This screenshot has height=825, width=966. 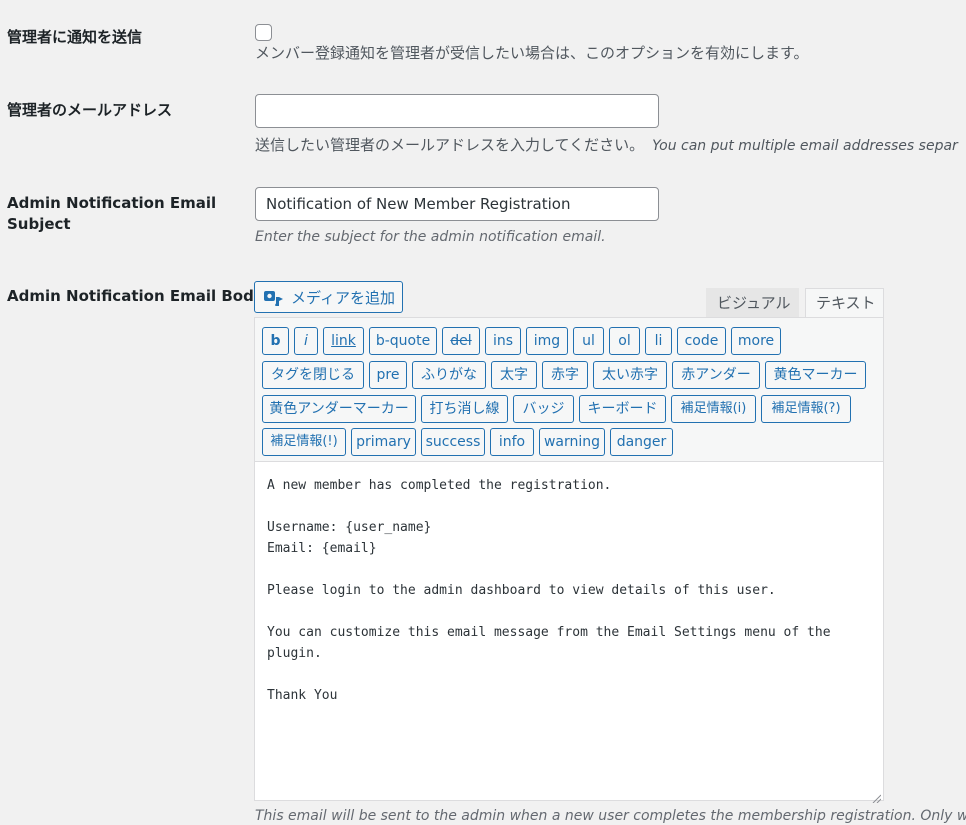 What do you see at coordinates (112, 213) in the screenshot?
I see `email-subject-label: Admin Notification Email Subject` at bounding box center [112, 213].